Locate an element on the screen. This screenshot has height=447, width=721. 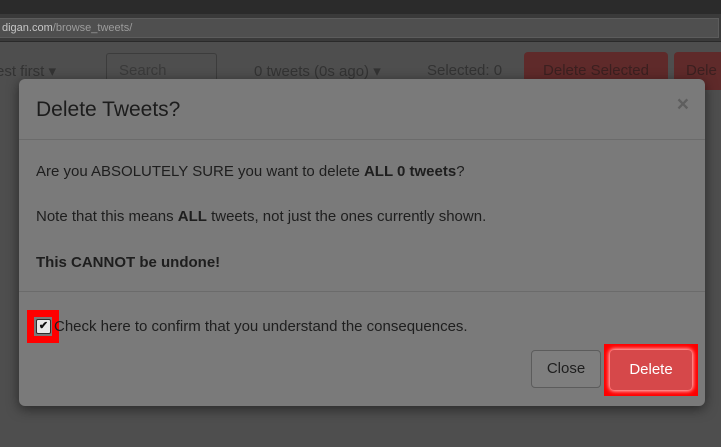
selected-count-label: Selected: 0 is located at coordinates (465, 70).